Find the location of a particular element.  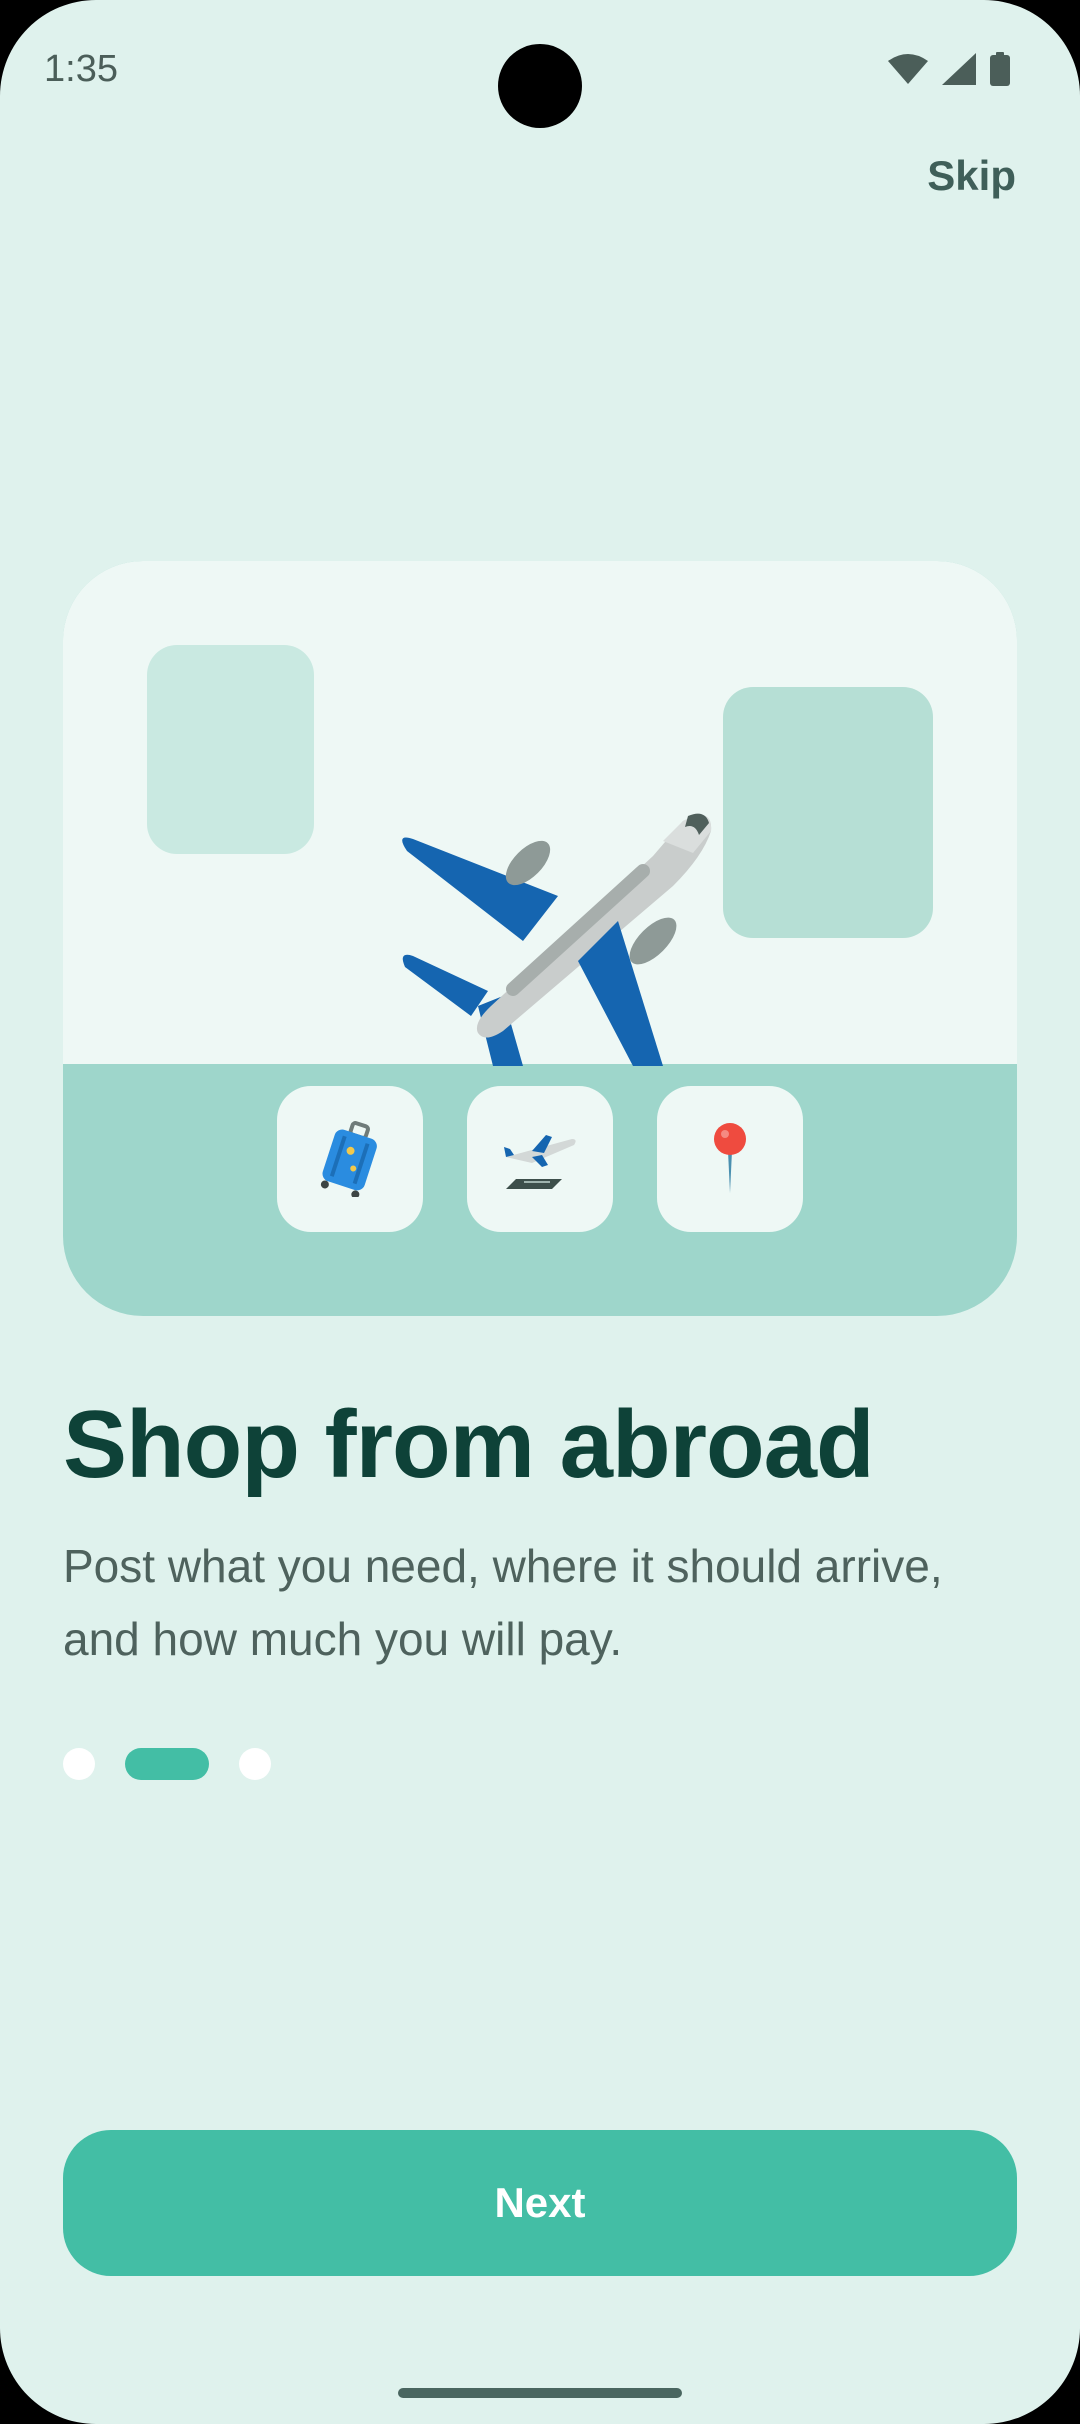

status-bar: 1:35 is located at coordinates (540, 70).